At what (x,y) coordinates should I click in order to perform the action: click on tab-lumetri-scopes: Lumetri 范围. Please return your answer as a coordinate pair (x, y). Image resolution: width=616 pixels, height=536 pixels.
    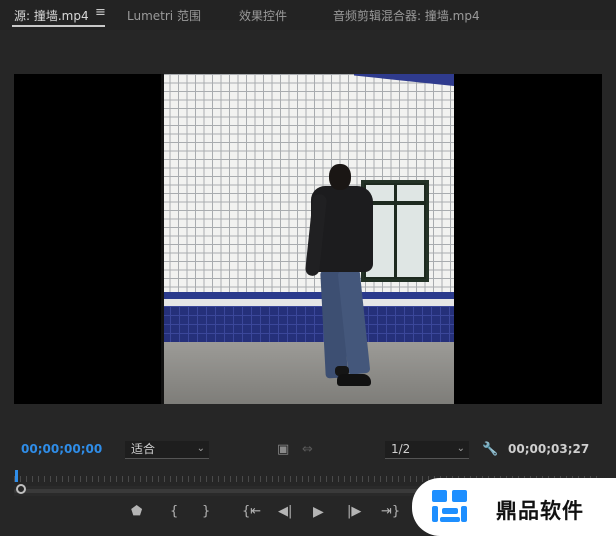
    Looking at the image, I should click on (164, 15).